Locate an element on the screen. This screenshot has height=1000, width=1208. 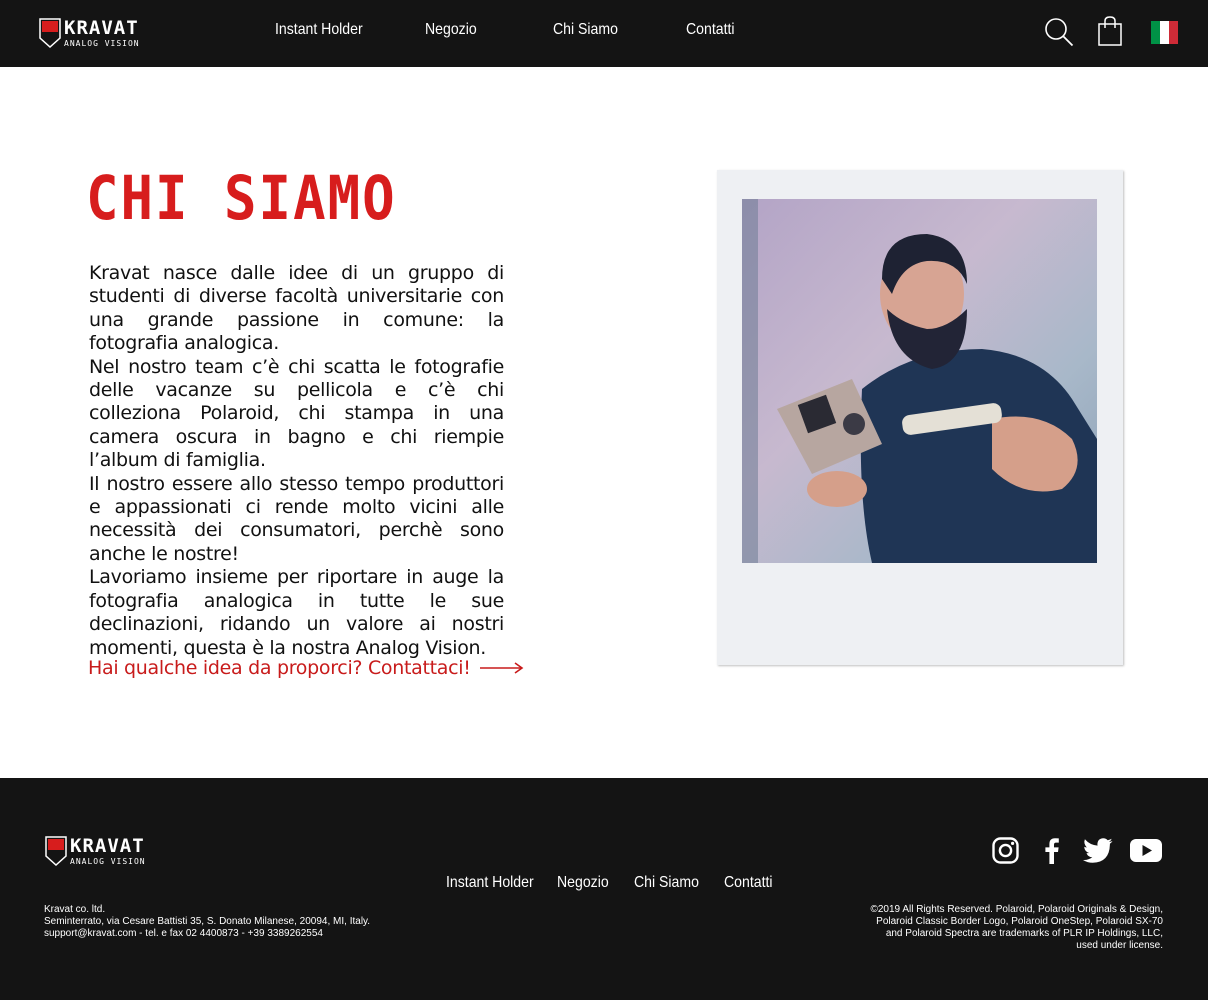
shopping-bag-icon is located at coordinates (1110, 31).